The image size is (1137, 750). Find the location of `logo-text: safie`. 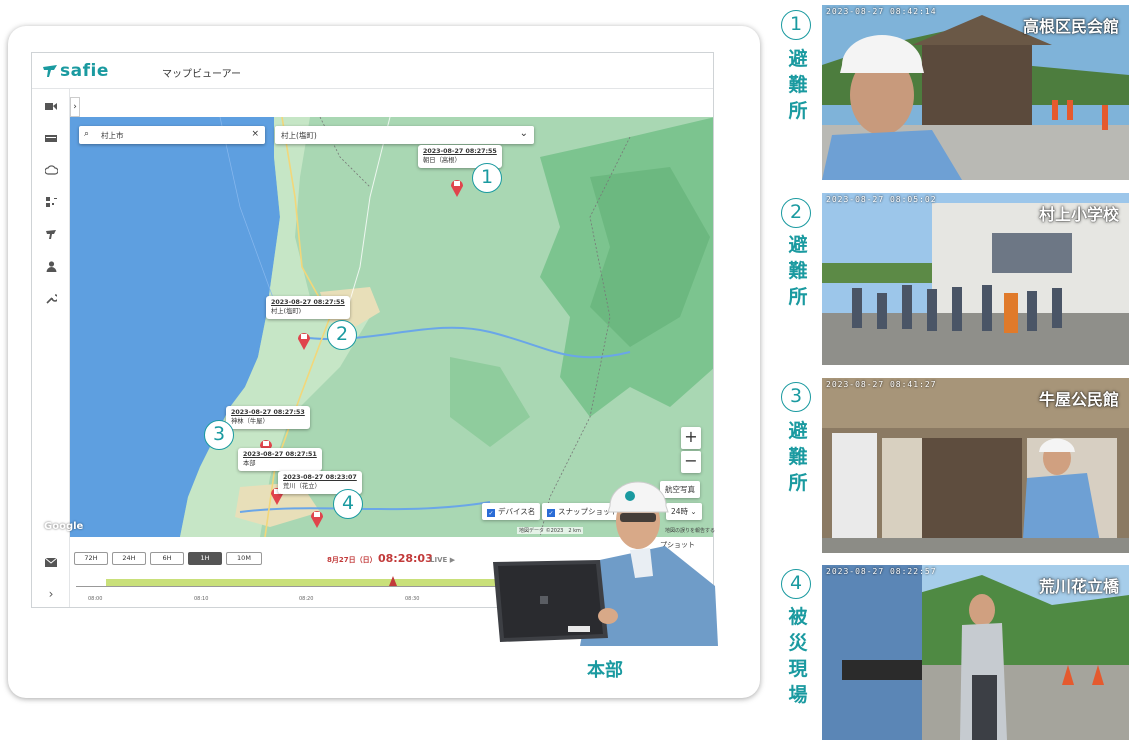

logo-text: safie is located at coordinates (84, 71).